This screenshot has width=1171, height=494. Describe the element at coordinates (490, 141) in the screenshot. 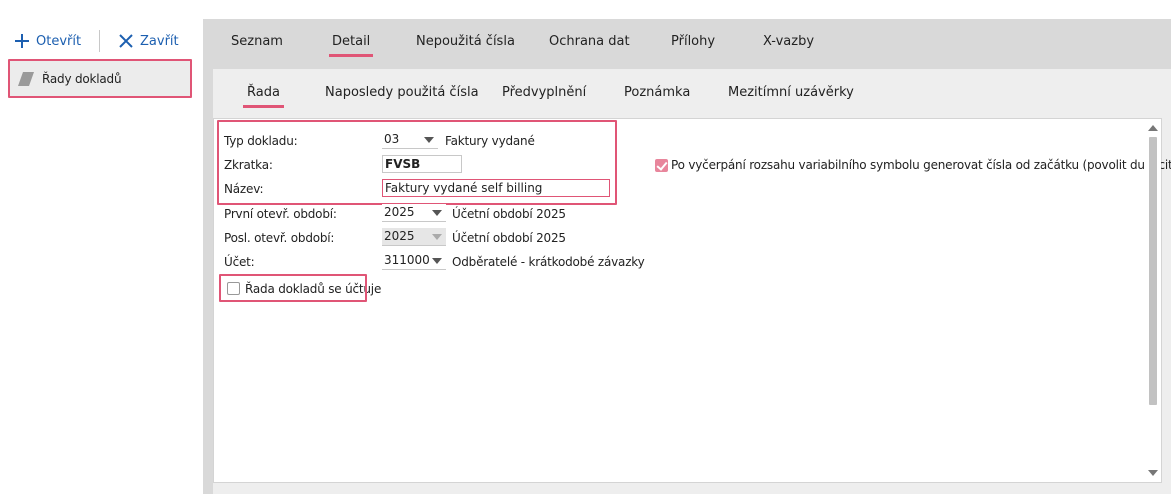

I see `document-type-desc: Faktury vydané` at that location.